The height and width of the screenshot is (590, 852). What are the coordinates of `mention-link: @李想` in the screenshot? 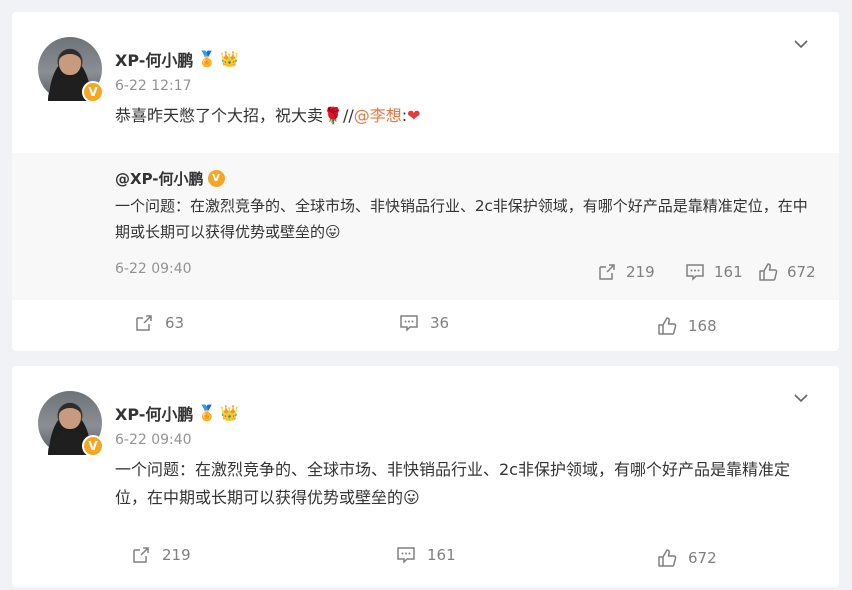 It's located at (378, 115).